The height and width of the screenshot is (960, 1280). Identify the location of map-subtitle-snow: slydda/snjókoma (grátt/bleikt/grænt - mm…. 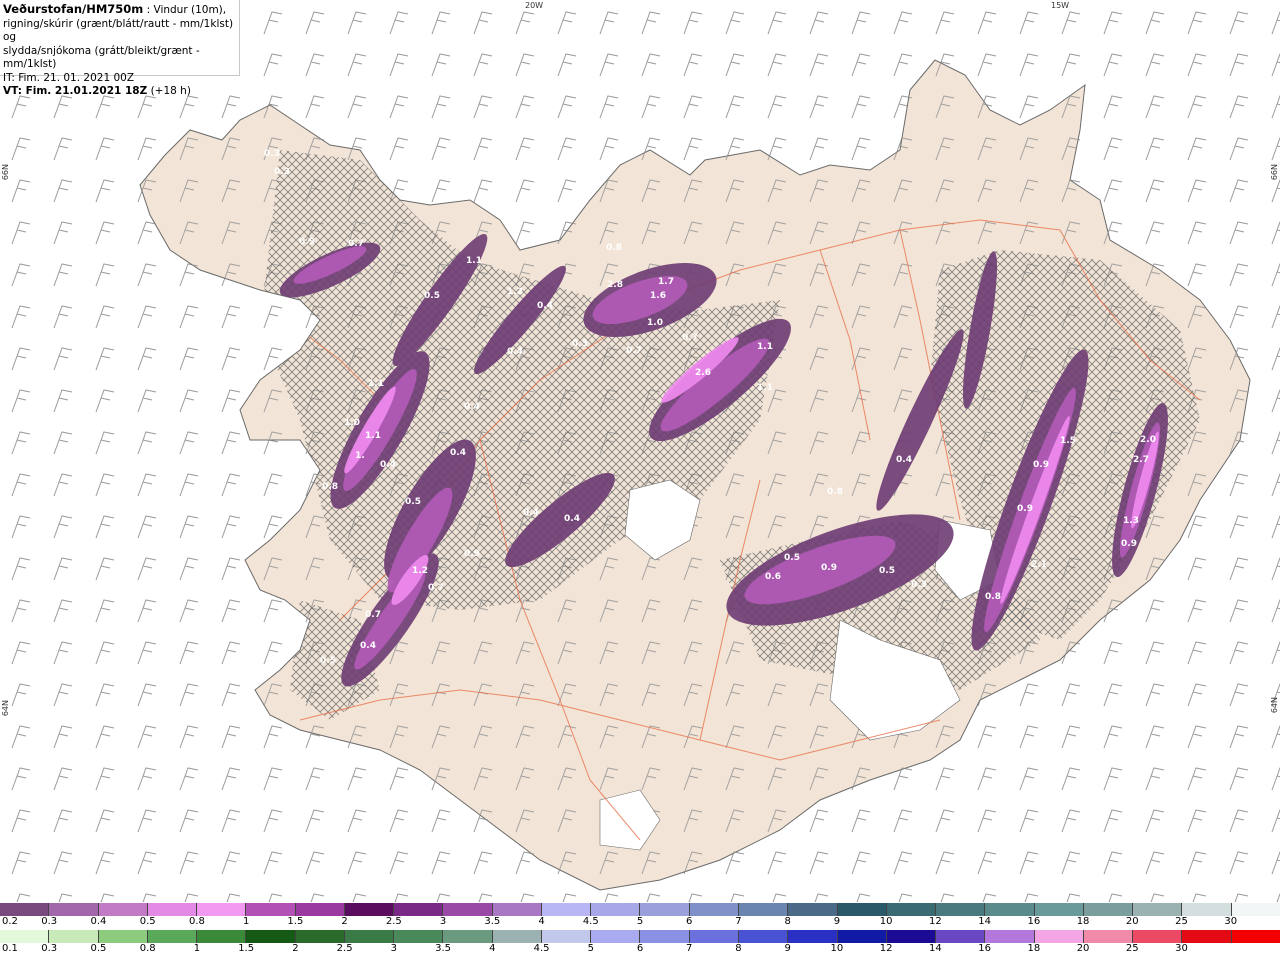
(101, 57).